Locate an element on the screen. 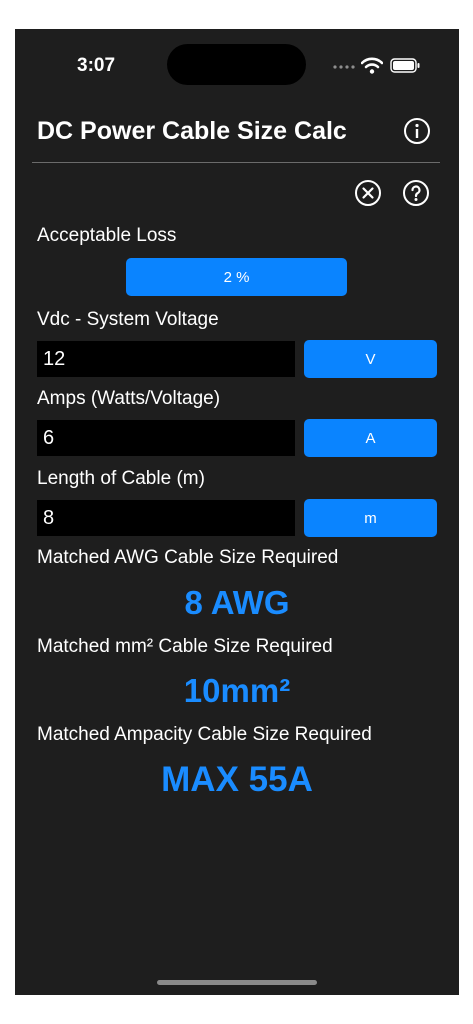  voltage-label: Vdc - System Voltage is located at coordinates (128, 319).